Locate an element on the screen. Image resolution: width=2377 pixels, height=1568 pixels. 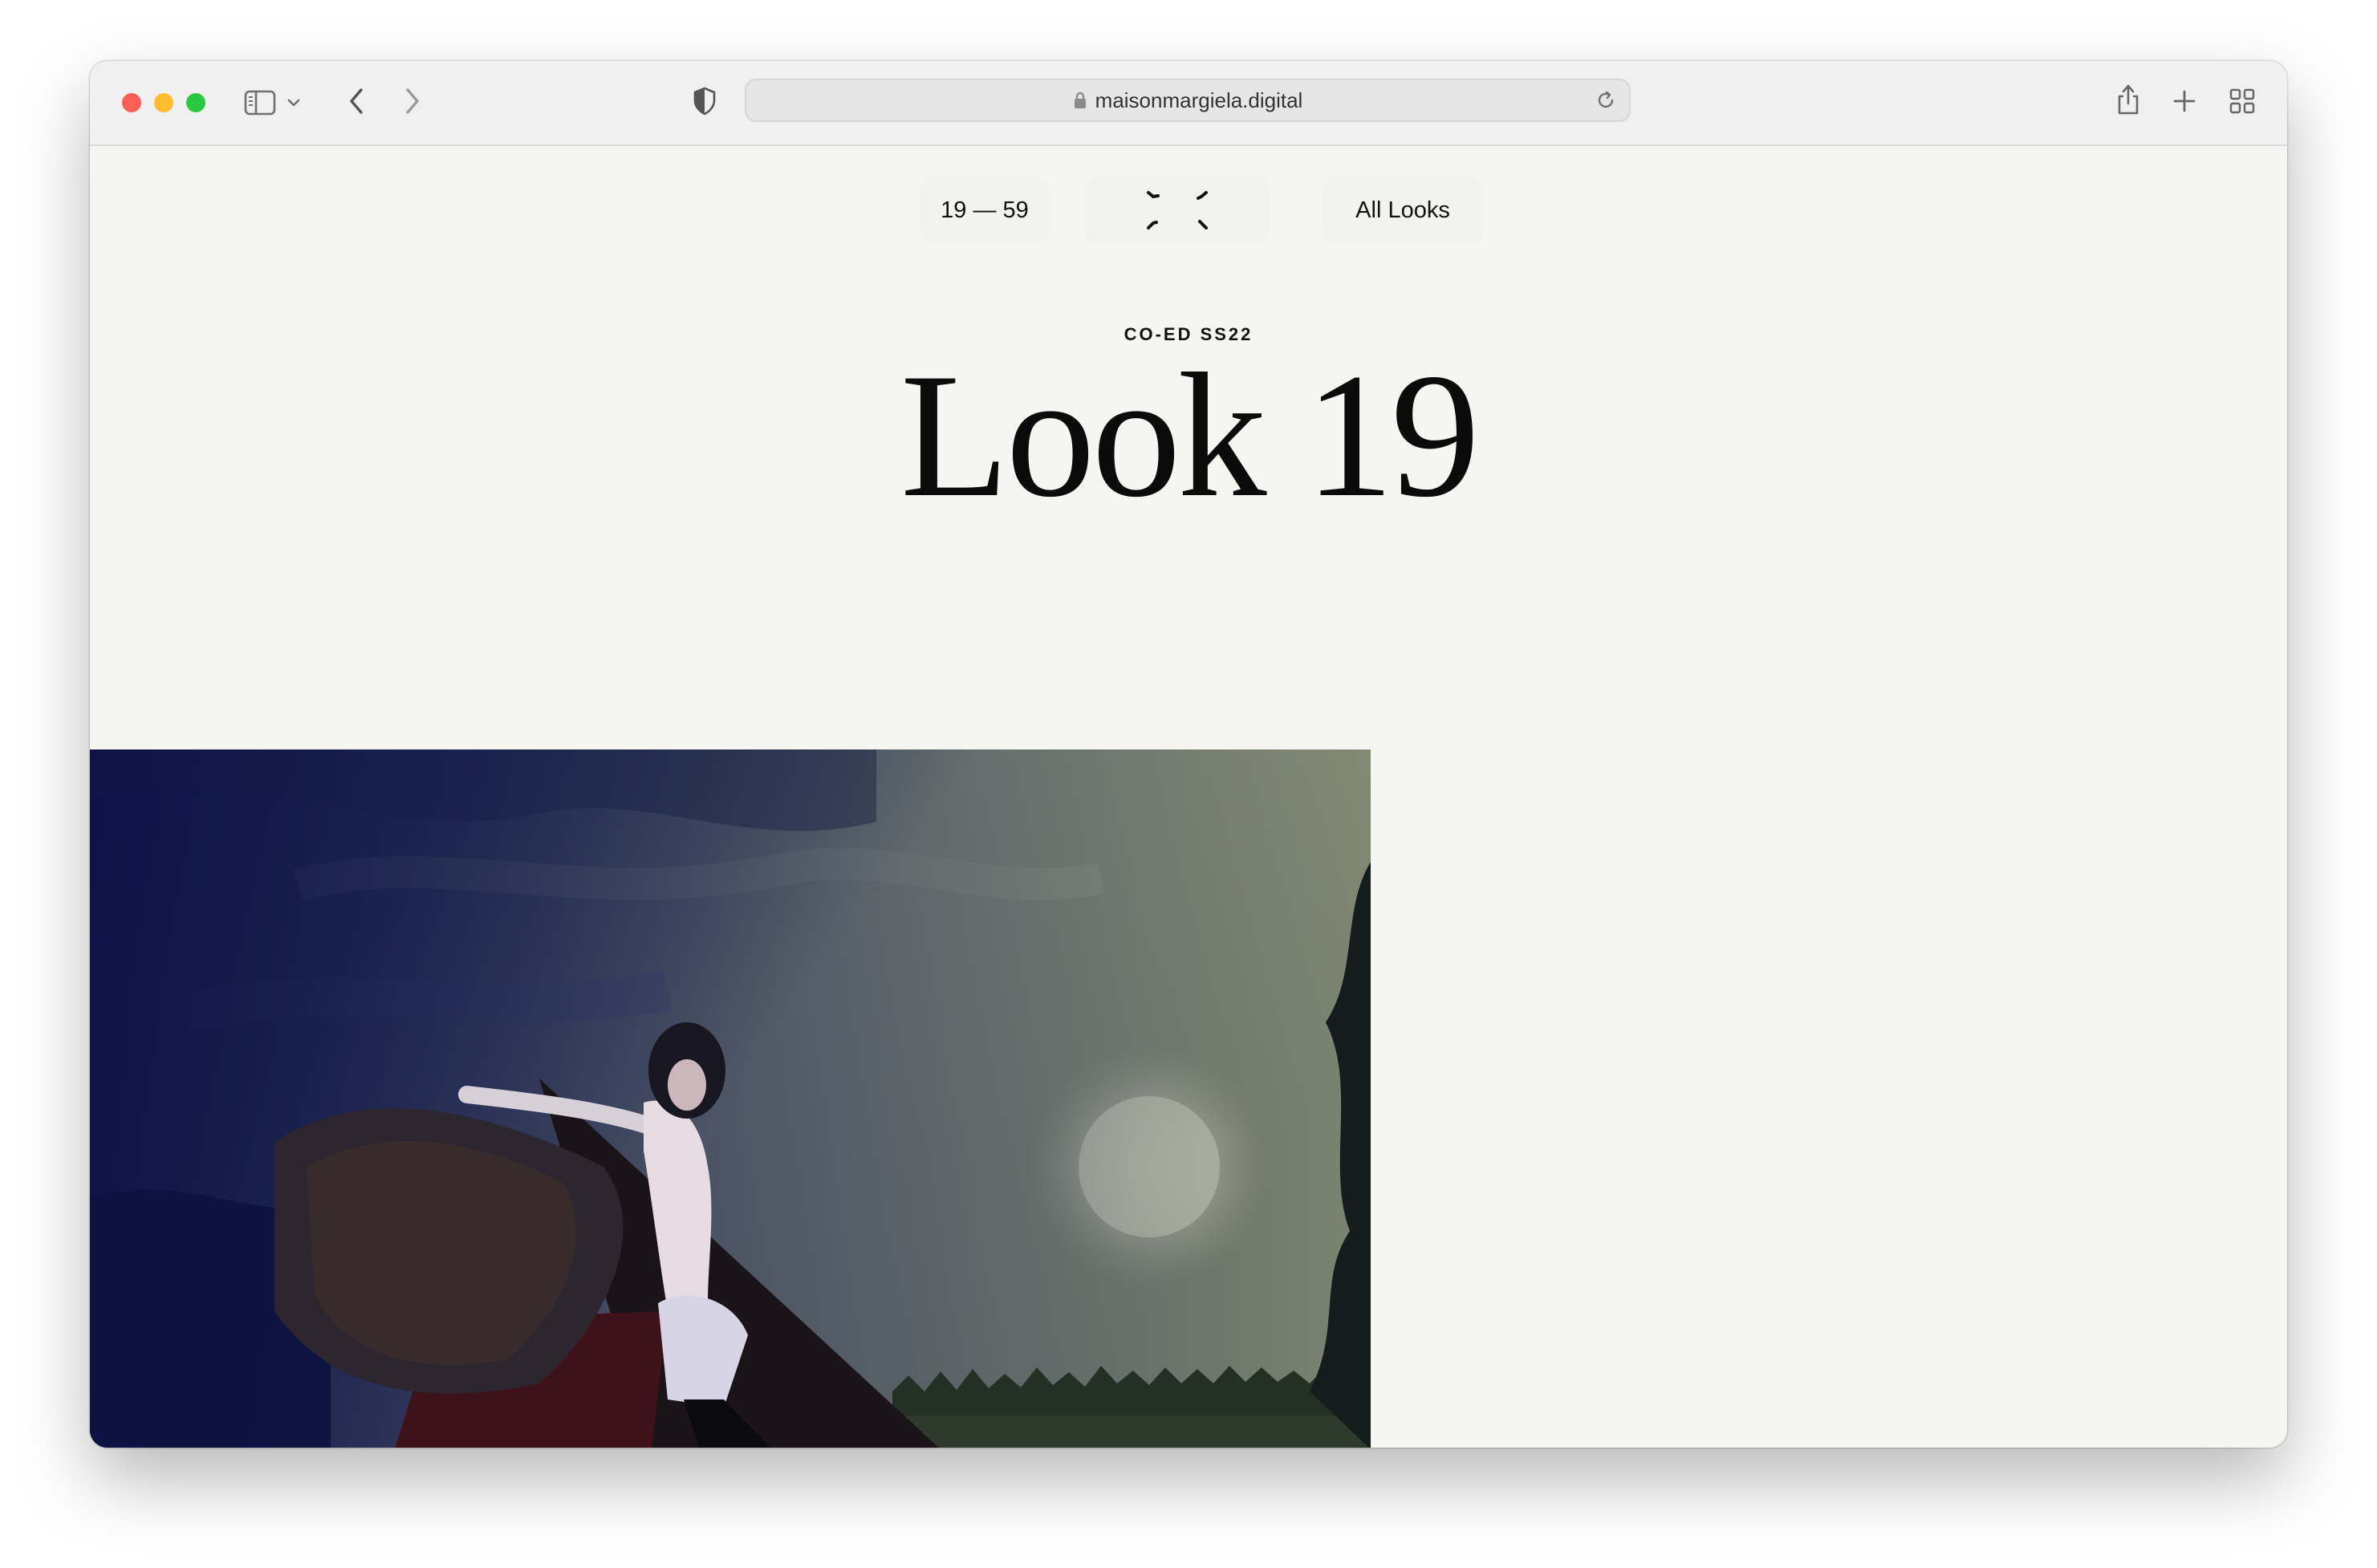
look-range-button: 19 — 59 is located at coordinates (985, 211).